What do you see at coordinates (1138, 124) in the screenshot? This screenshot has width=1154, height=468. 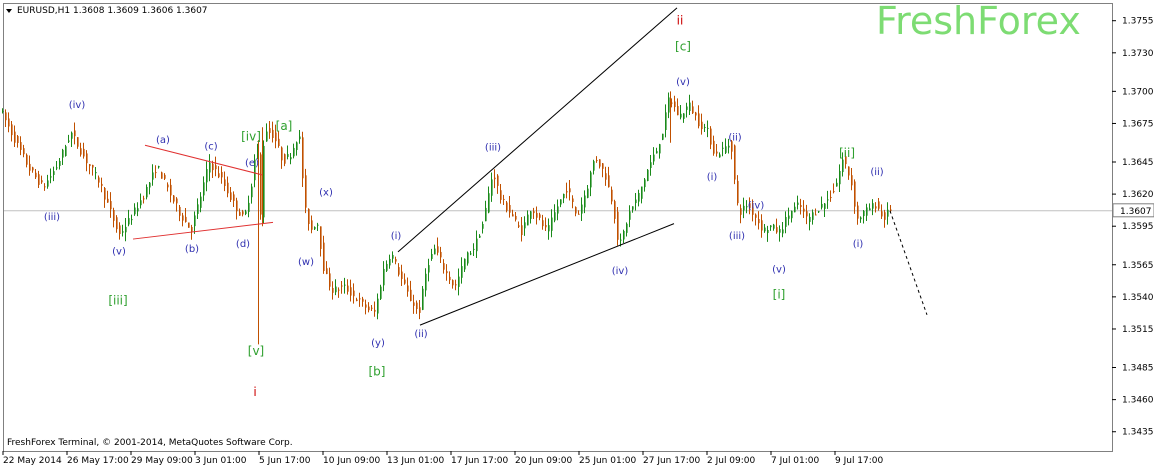 I see `y-tick-label: 1.3675` at bounding box center [1138, 124].